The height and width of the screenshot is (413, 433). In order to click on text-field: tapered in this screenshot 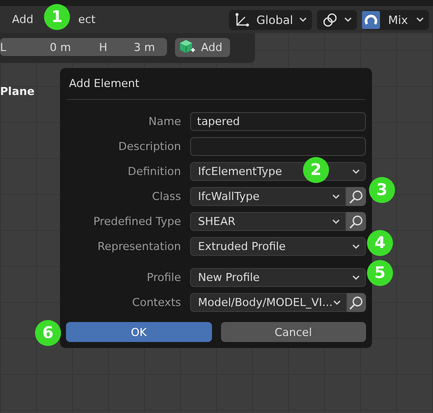, I will do `click(278, 121)`.